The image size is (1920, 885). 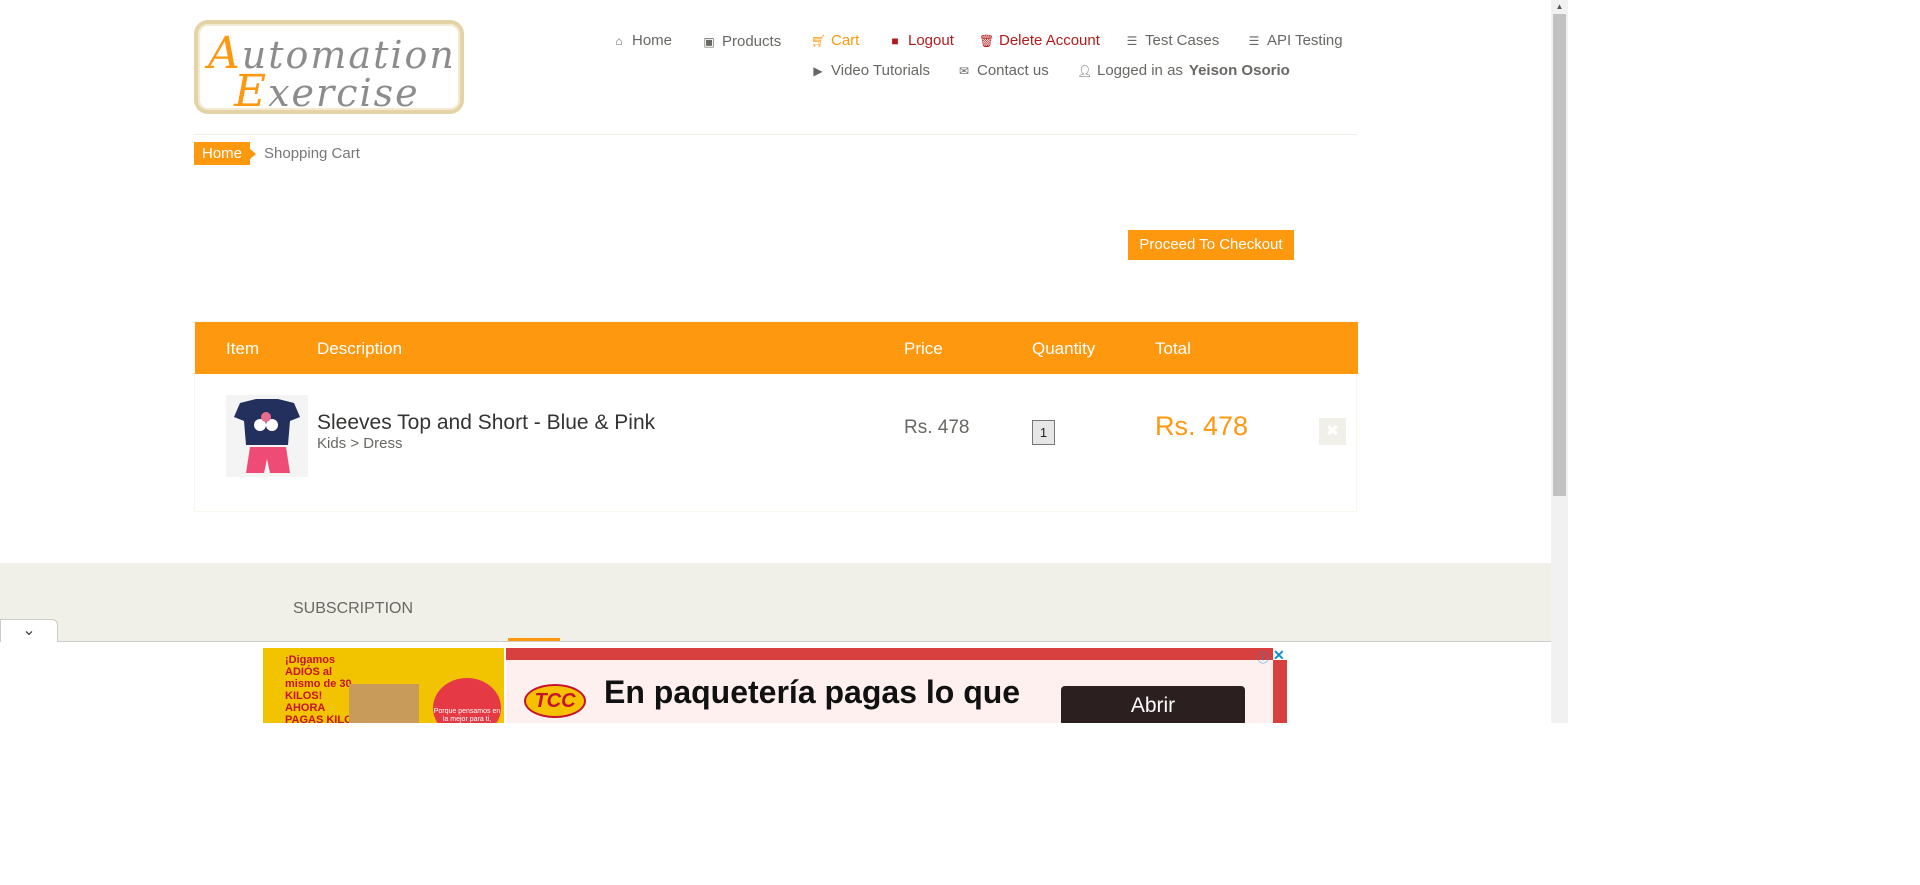 What do you see at coordinates (327, 91) in the screenshot?
I see `logo-line-2: Exercise` at bounding box center [327, 91].